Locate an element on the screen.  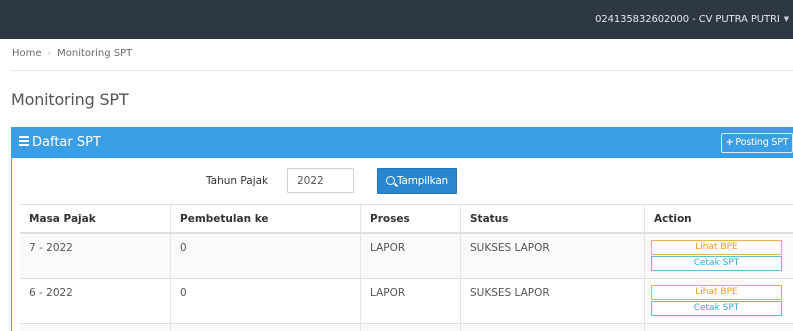
bars-icon is located at coordinates (24, 141).